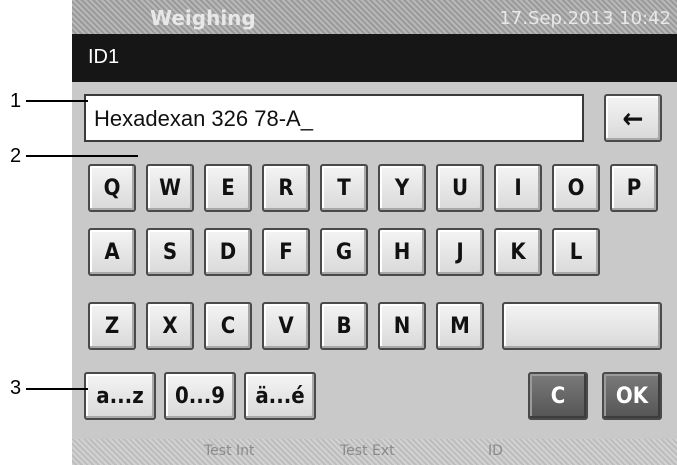 This screenshot has width=677, height=465. What do you see at coordinates (634, 188) in the screenshot?
I see `key-p: P` at bounding box center [634, 188].